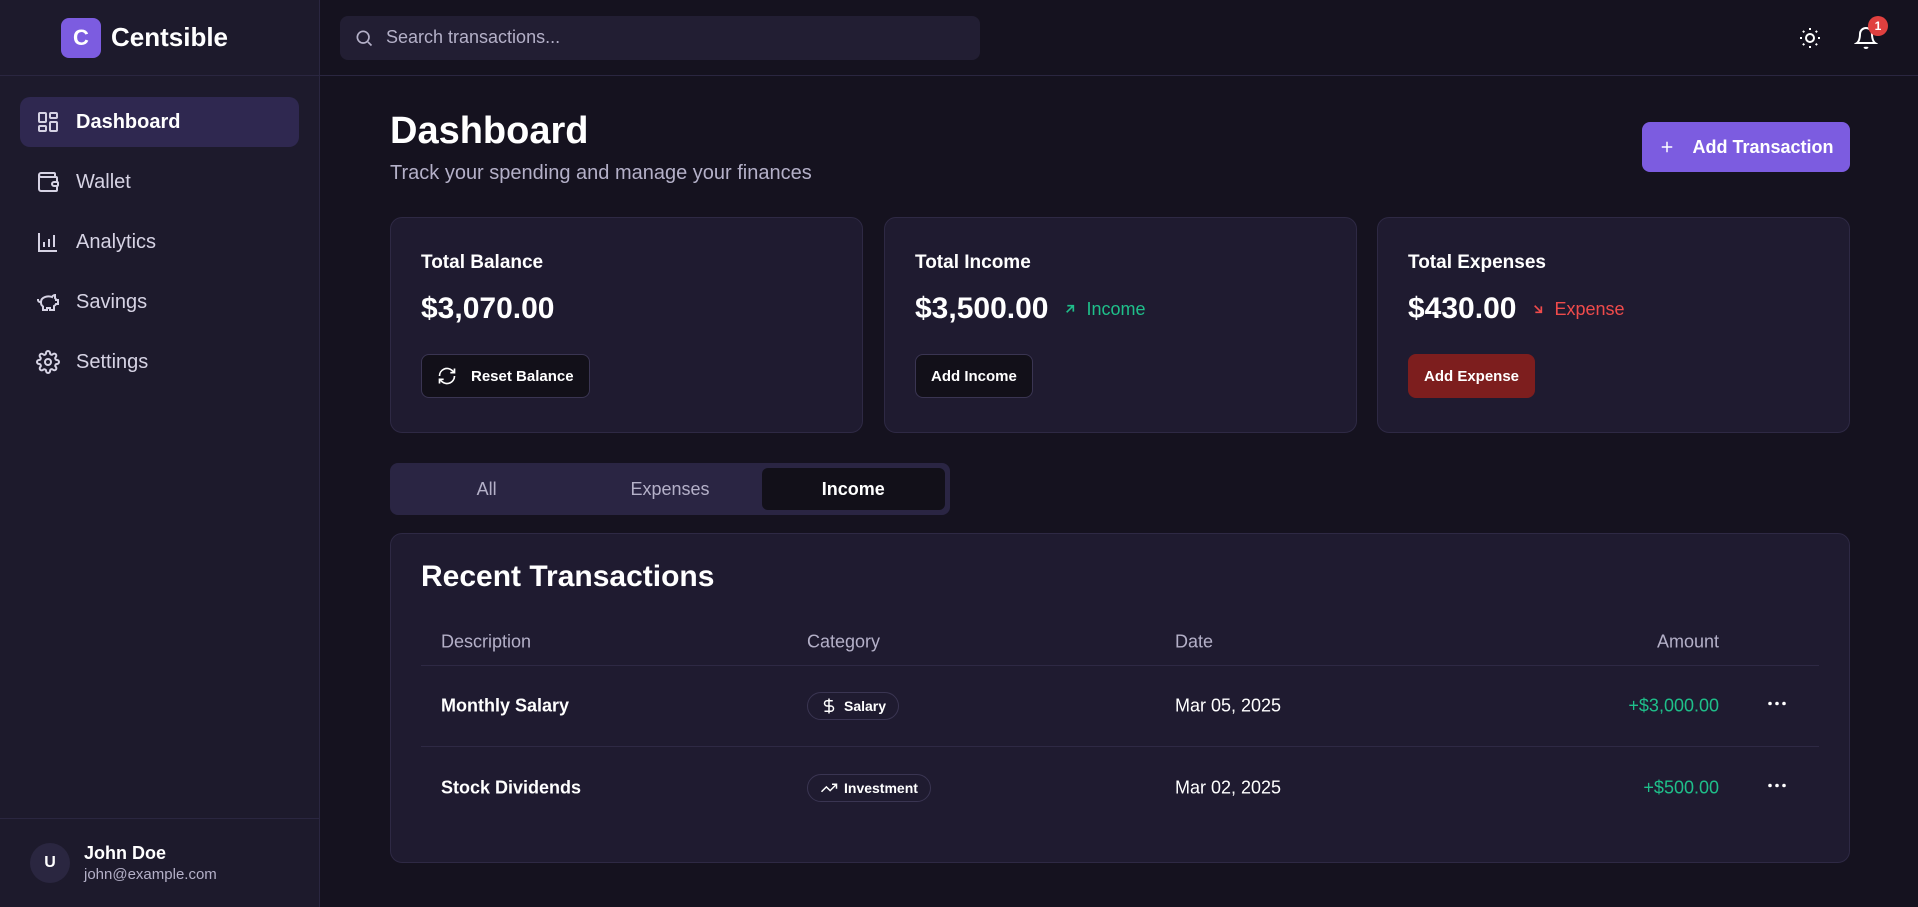  I want to click on sidebar-item-savings: Savings, so click(159, 302).